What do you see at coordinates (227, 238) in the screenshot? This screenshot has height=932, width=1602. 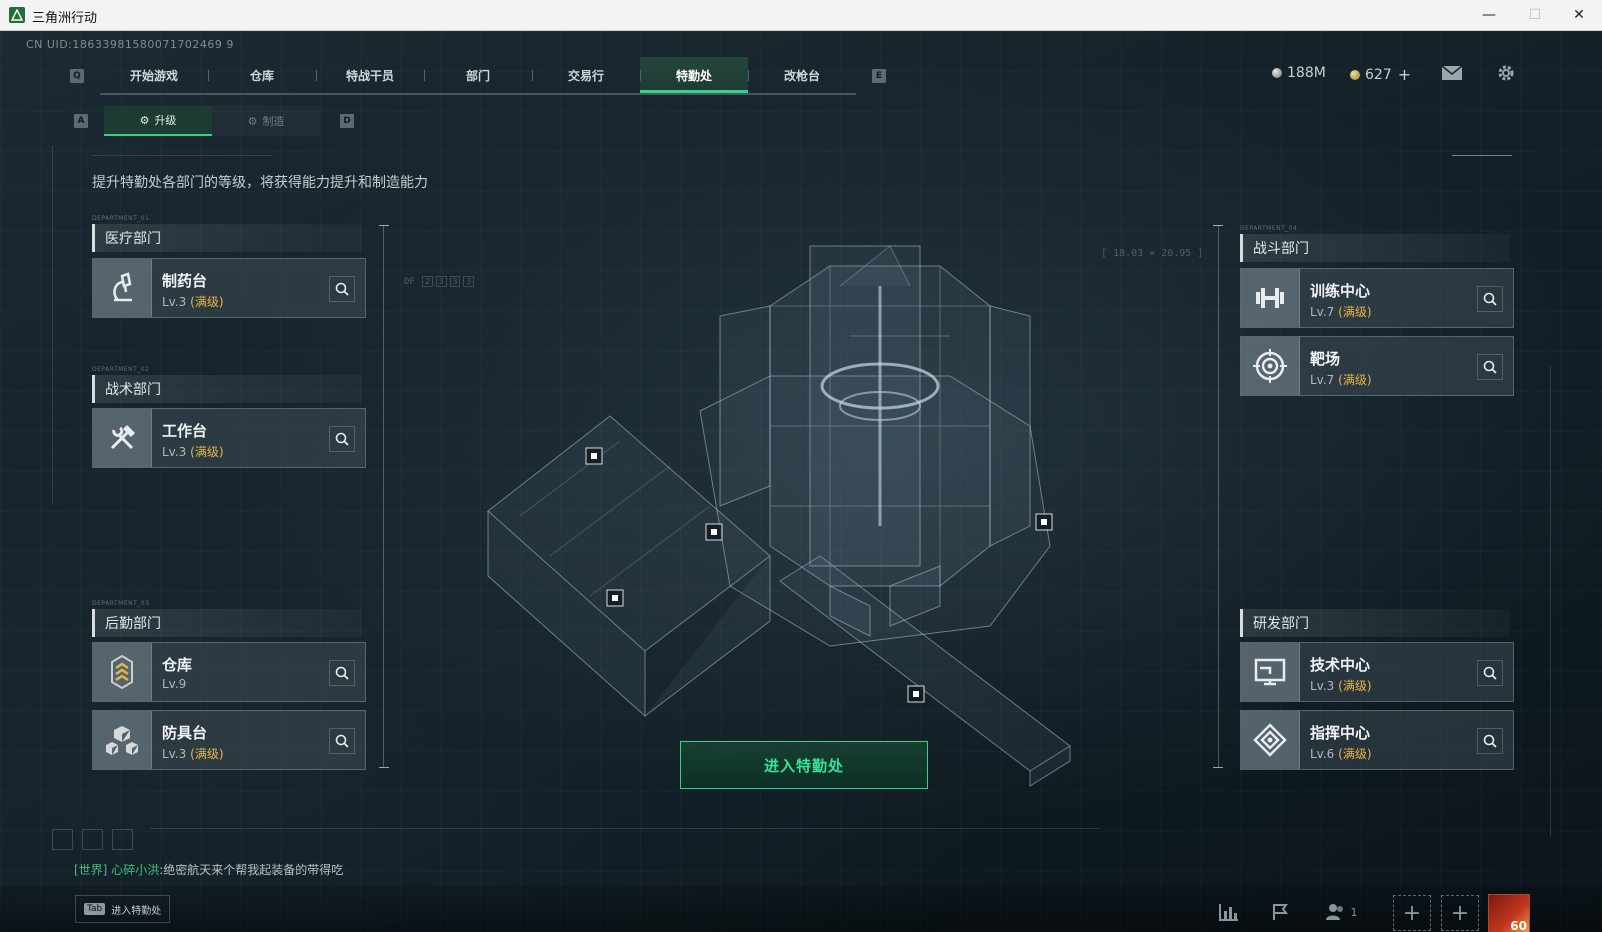 I see `dept-label-medical: 医疗部门` at bounding box center [227, 238].